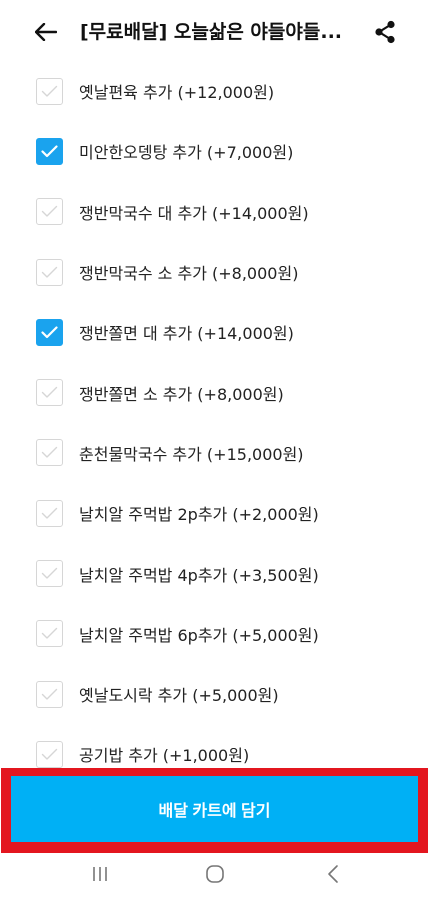 The height and width of the screenshot is (897, 429). I want to click on back-button, so click(46, 32).